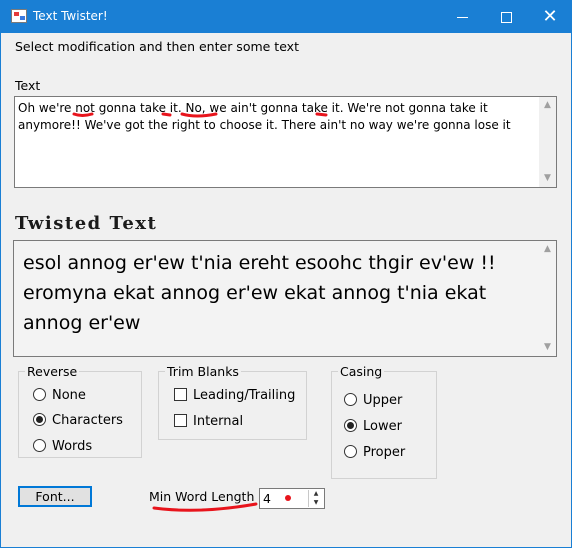  I want to click on casing-legend: Casing, so click(361, 371).